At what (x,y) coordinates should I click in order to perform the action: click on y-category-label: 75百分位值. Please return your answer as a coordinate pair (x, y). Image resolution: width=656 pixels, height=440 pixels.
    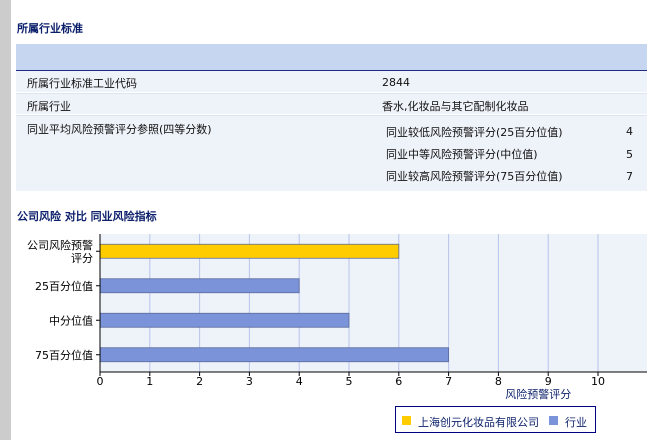
    Looking at the image, I should click on (64, 355).